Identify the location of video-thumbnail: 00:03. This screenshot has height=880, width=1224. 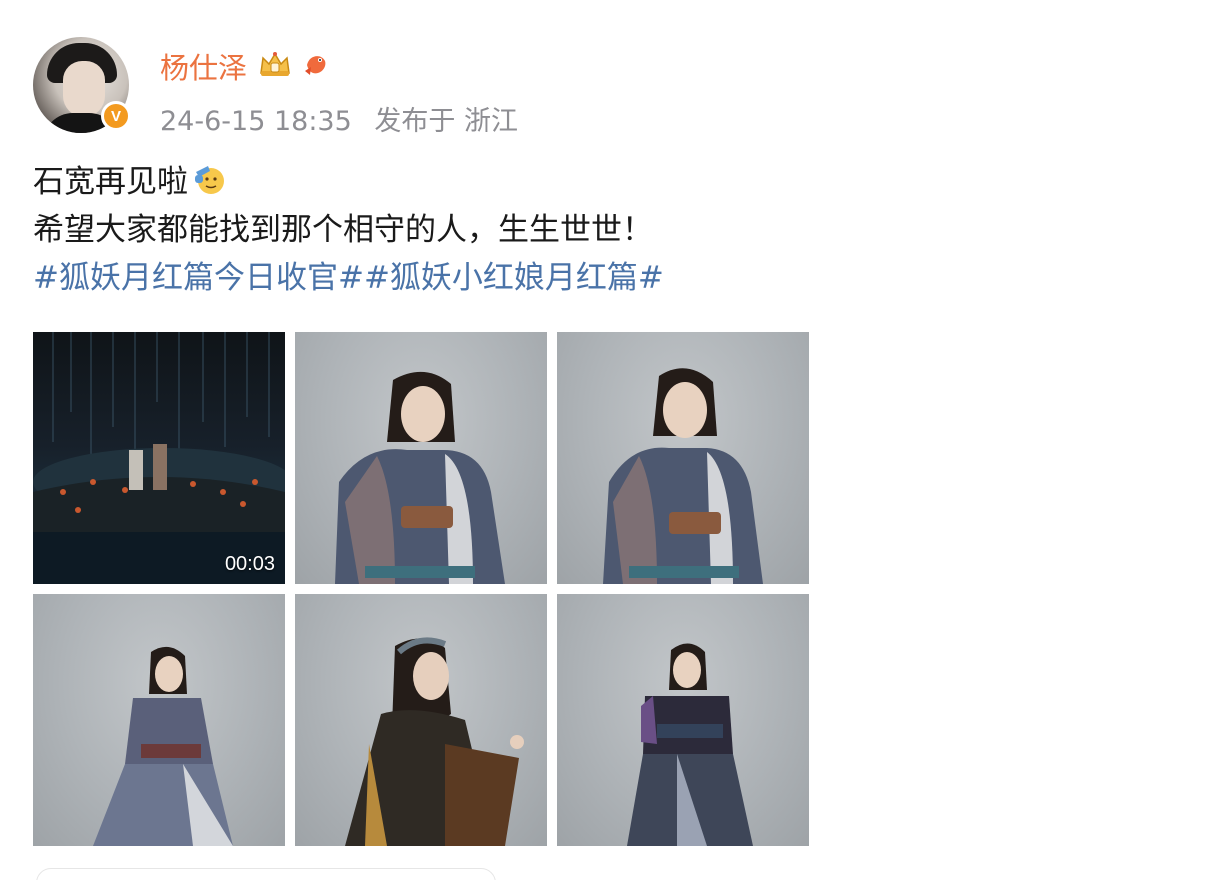
(159, 458).